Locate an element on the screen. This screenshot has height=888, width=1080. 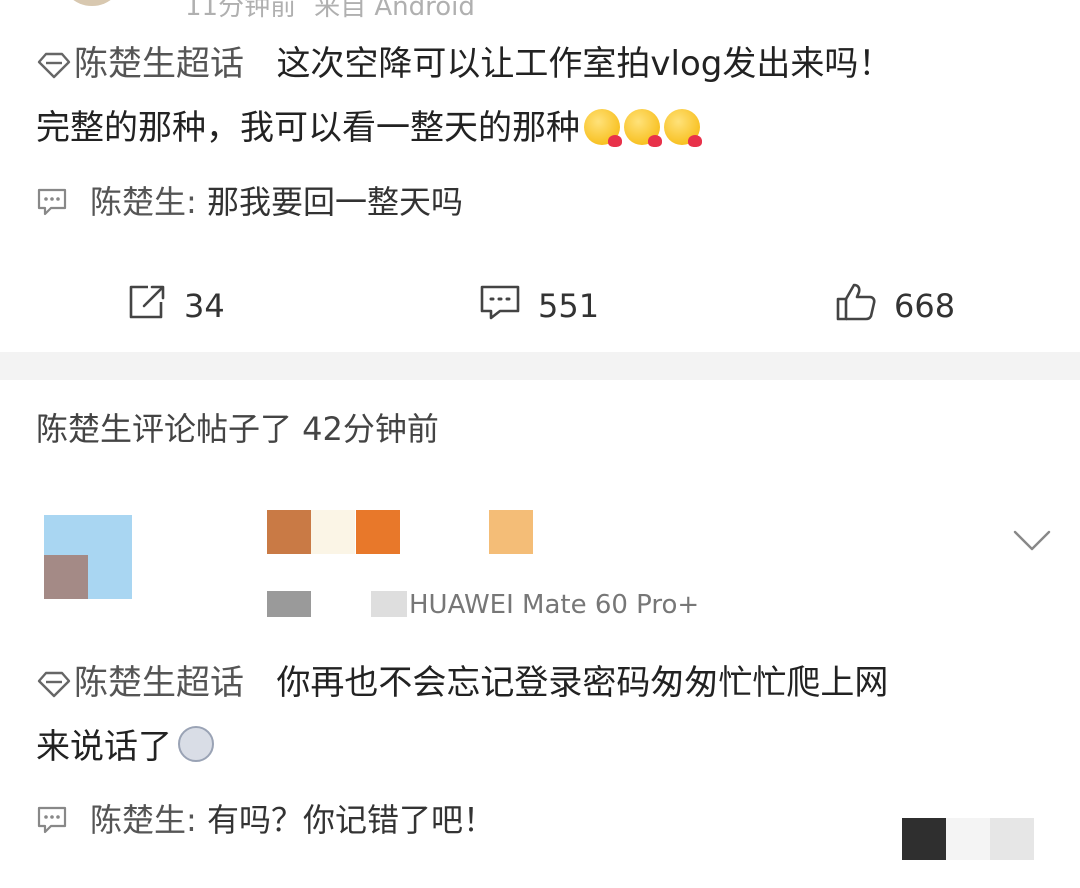
post-text-line2: 来说话了 is located at coordinates (104, 747).